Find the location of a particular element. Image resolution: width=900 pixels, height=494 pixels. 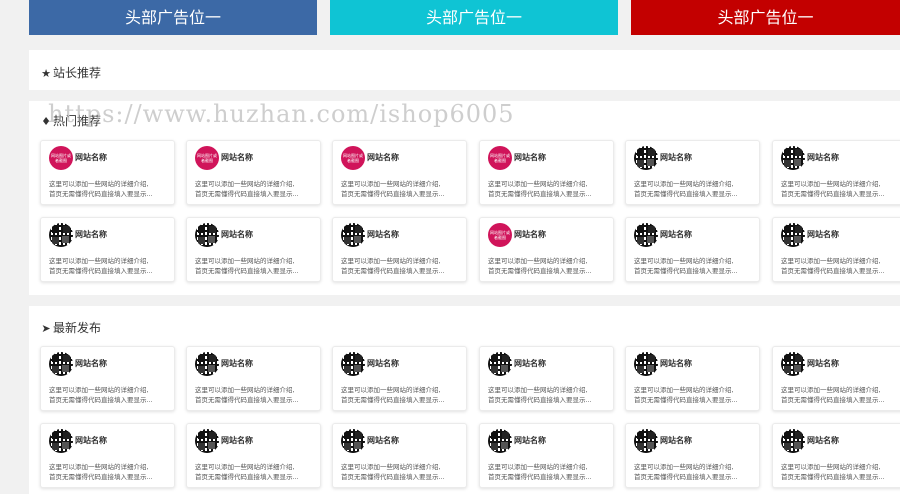

recommend-title: 站长推荐 is located at coordinates (77, 73).